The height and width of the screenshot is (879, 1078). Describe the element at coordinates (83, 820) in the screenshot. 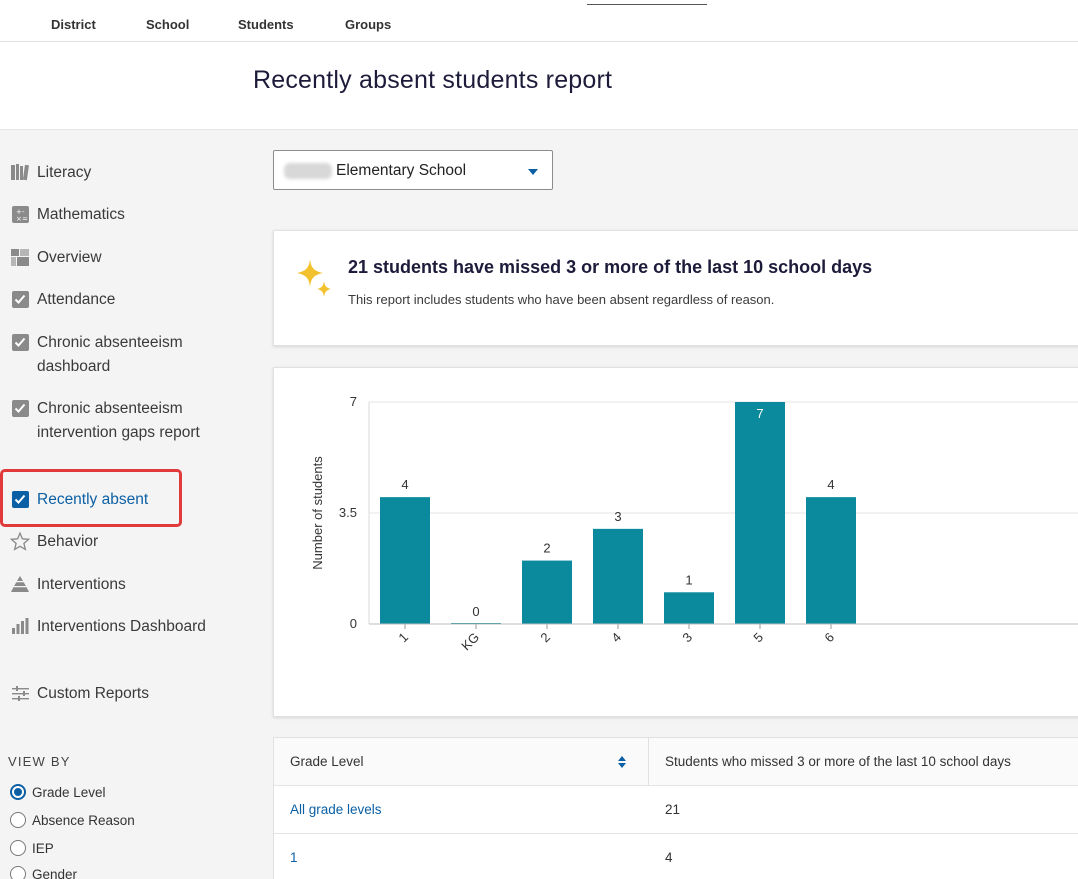

I see `radio-label: Absence Reason` at that location.